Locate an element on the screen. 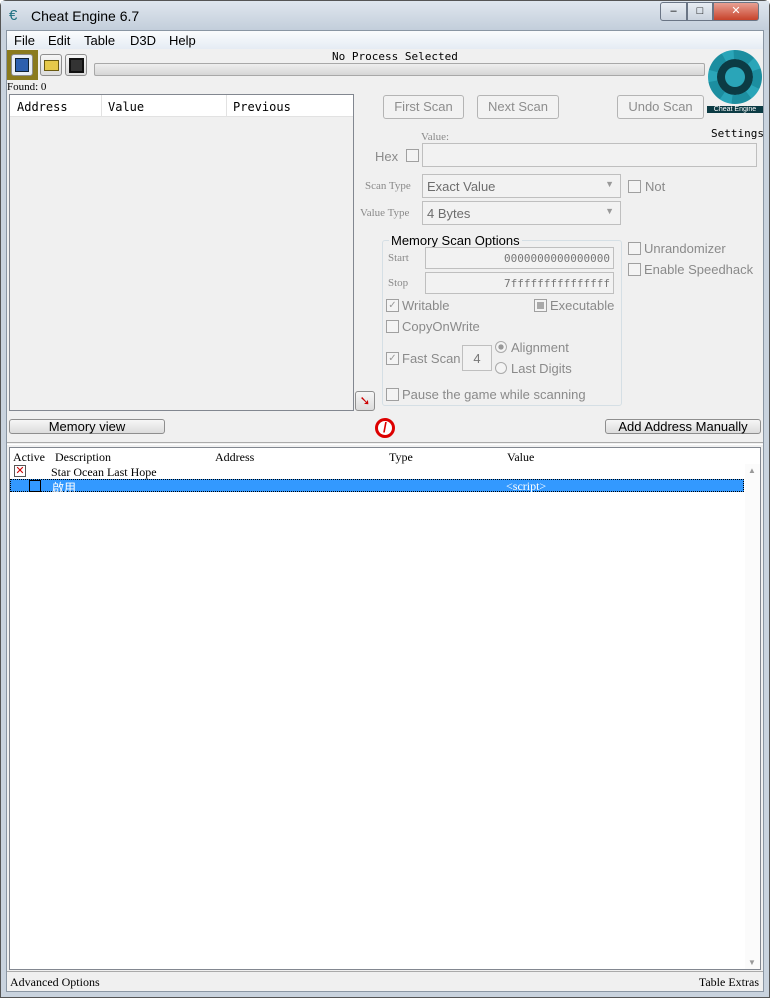 The image size is (770, 998). executable-label: Executable is located at coordinates (582, 305).